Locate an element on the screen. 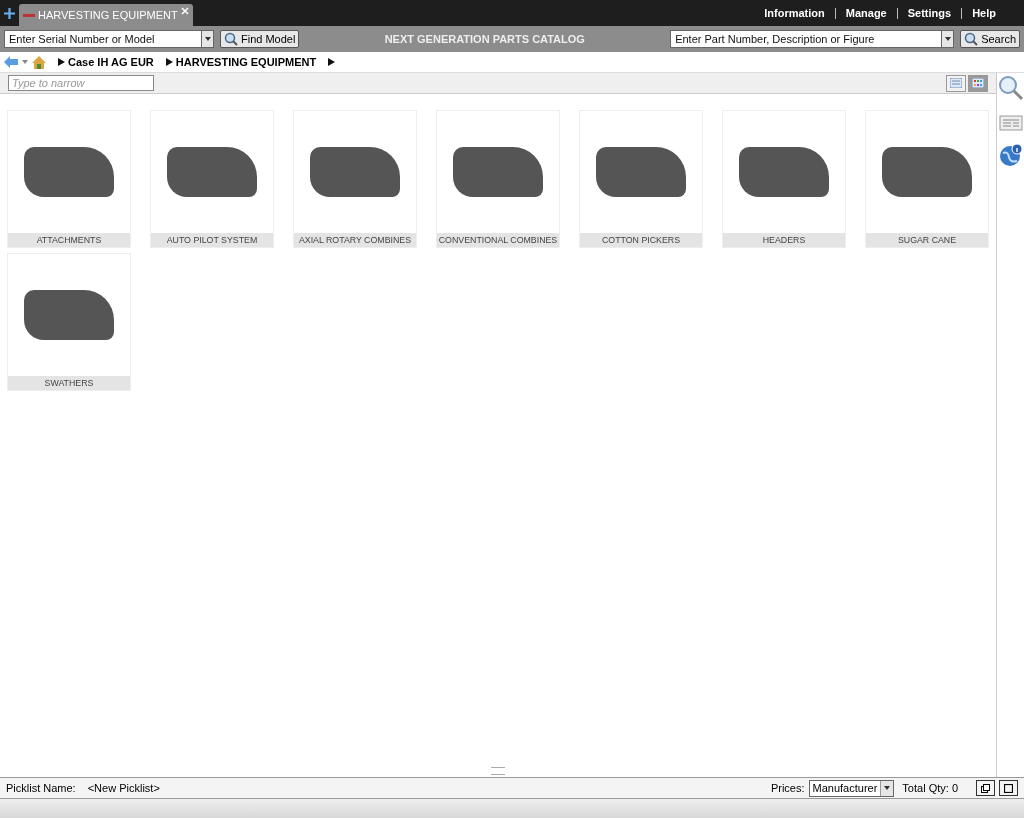 Image resolution: width=1024 pixels, height=818 pixels. maximize-button is located at coordinates (1008, 788).